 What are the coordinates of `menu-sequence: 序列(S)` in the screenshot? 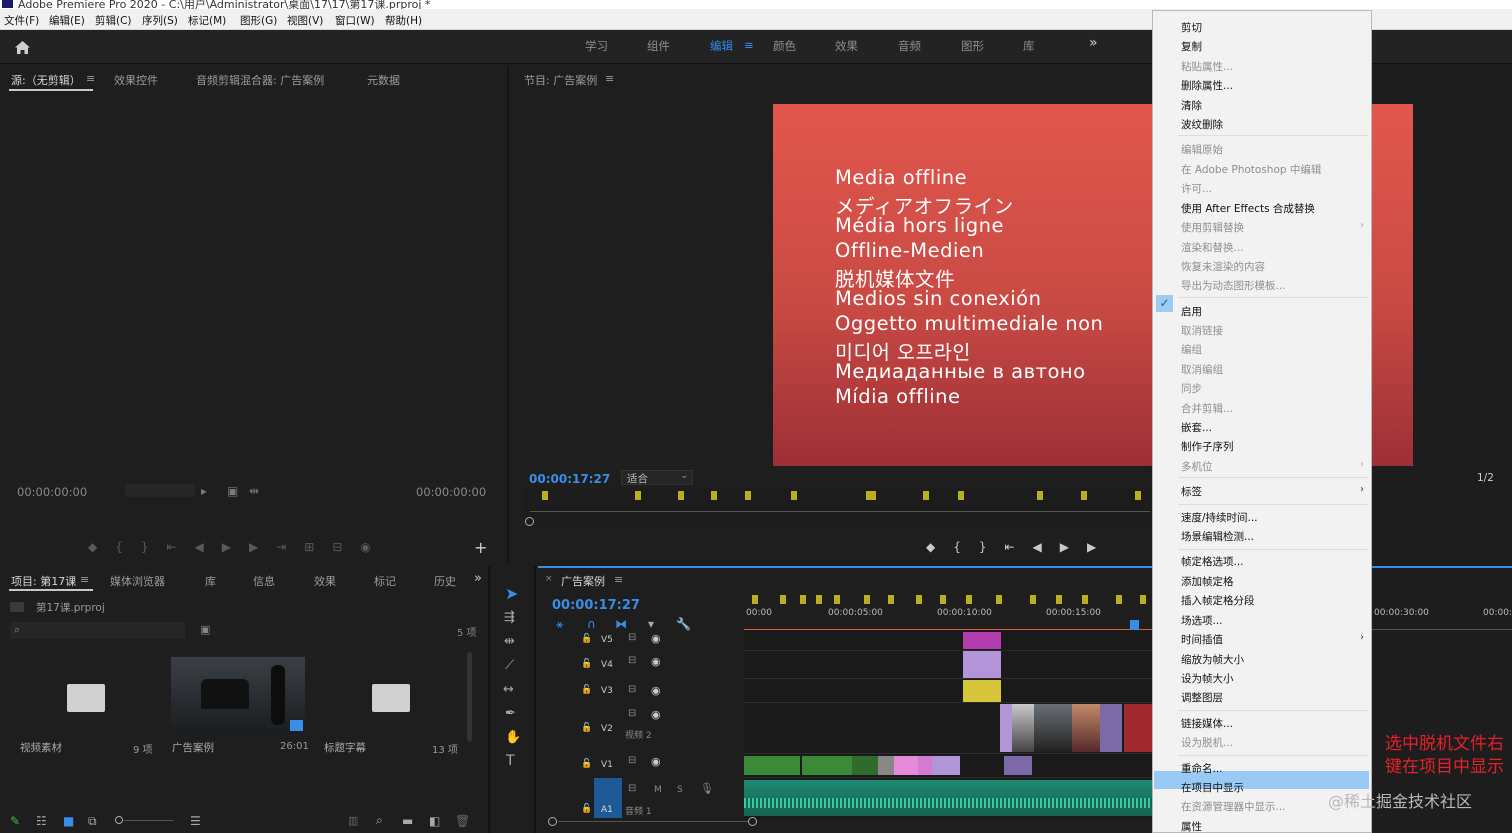 It's located at (160, 20).